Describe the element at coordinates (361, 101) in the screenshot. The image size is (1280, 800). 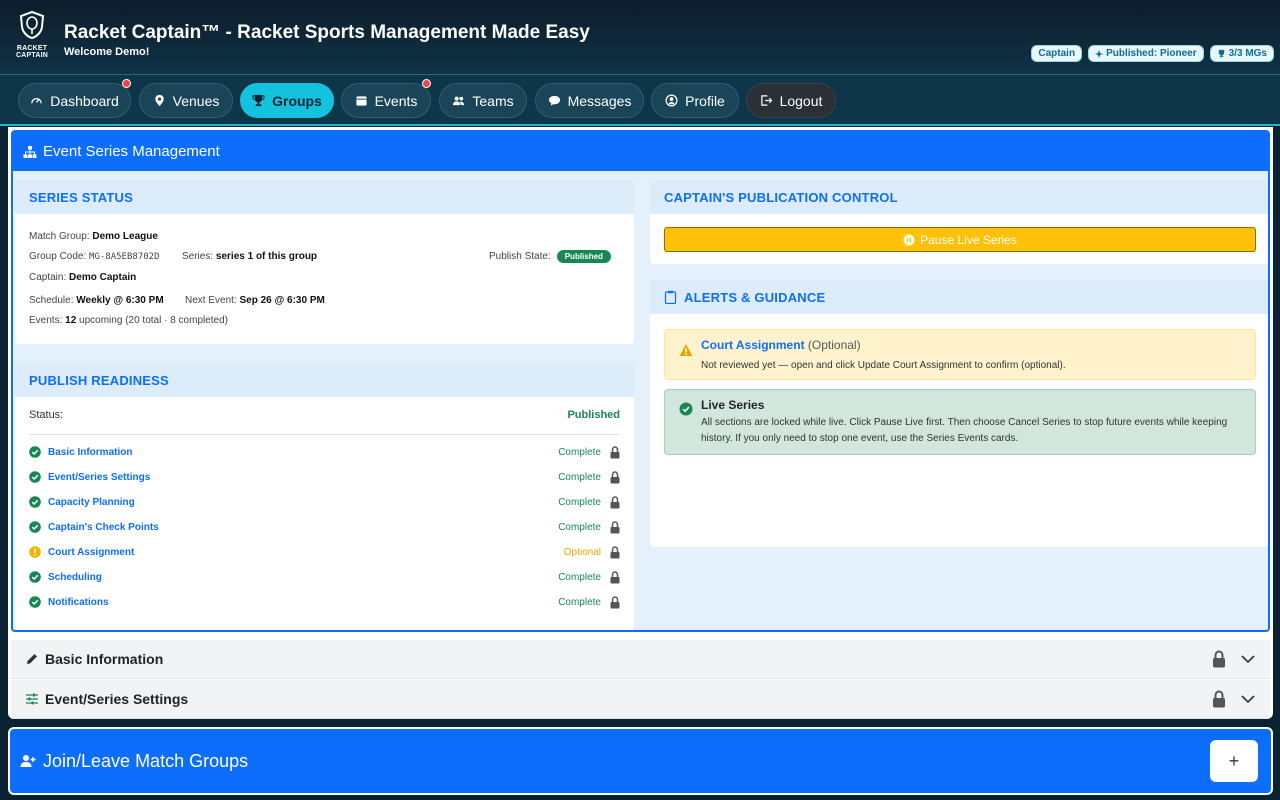
I see `calendar-icon` at that location.